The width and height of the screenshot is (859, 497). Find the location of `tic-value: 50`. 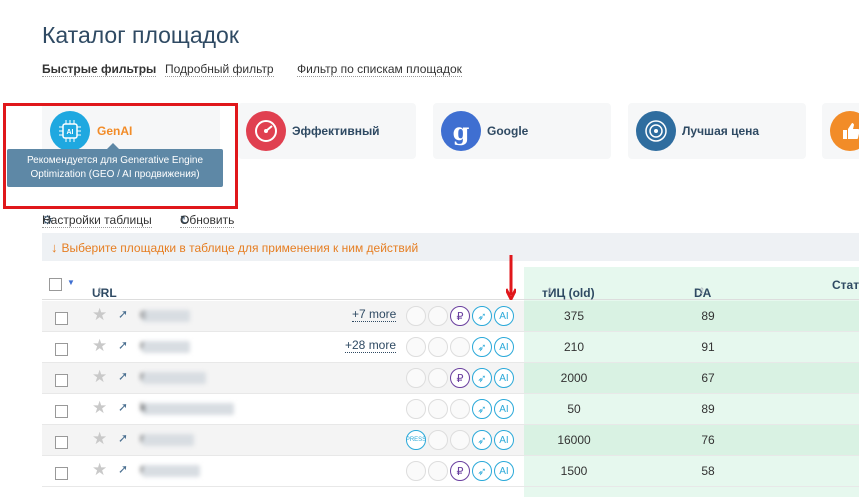

tic-value: 50 is located at coordinates (574, 409).